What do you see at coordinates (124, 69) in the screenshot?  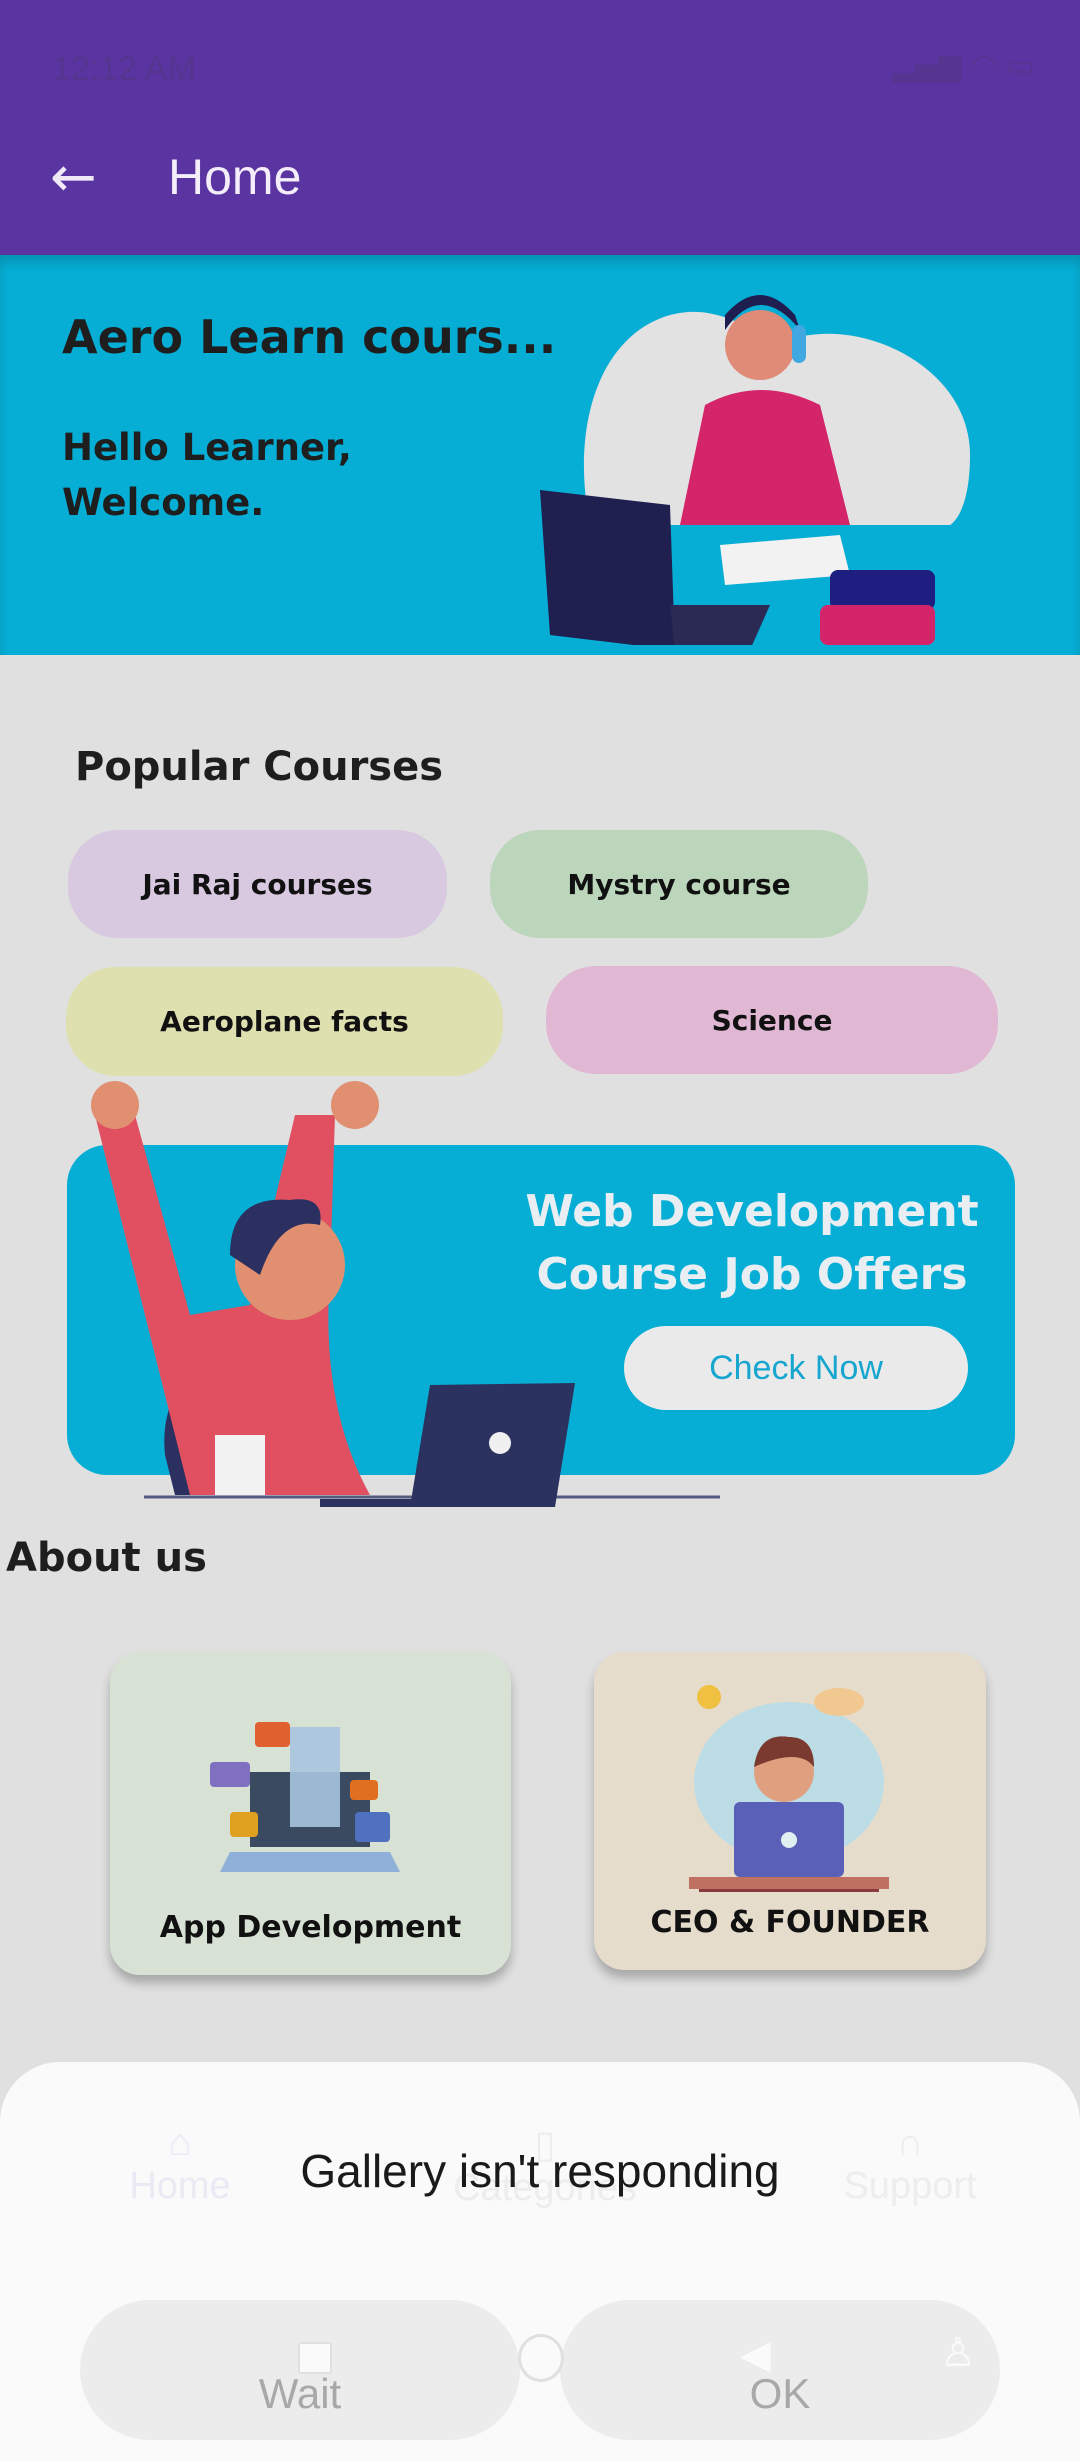 I see `status-time: 12:12 AM` at bounding box center [124, 69].